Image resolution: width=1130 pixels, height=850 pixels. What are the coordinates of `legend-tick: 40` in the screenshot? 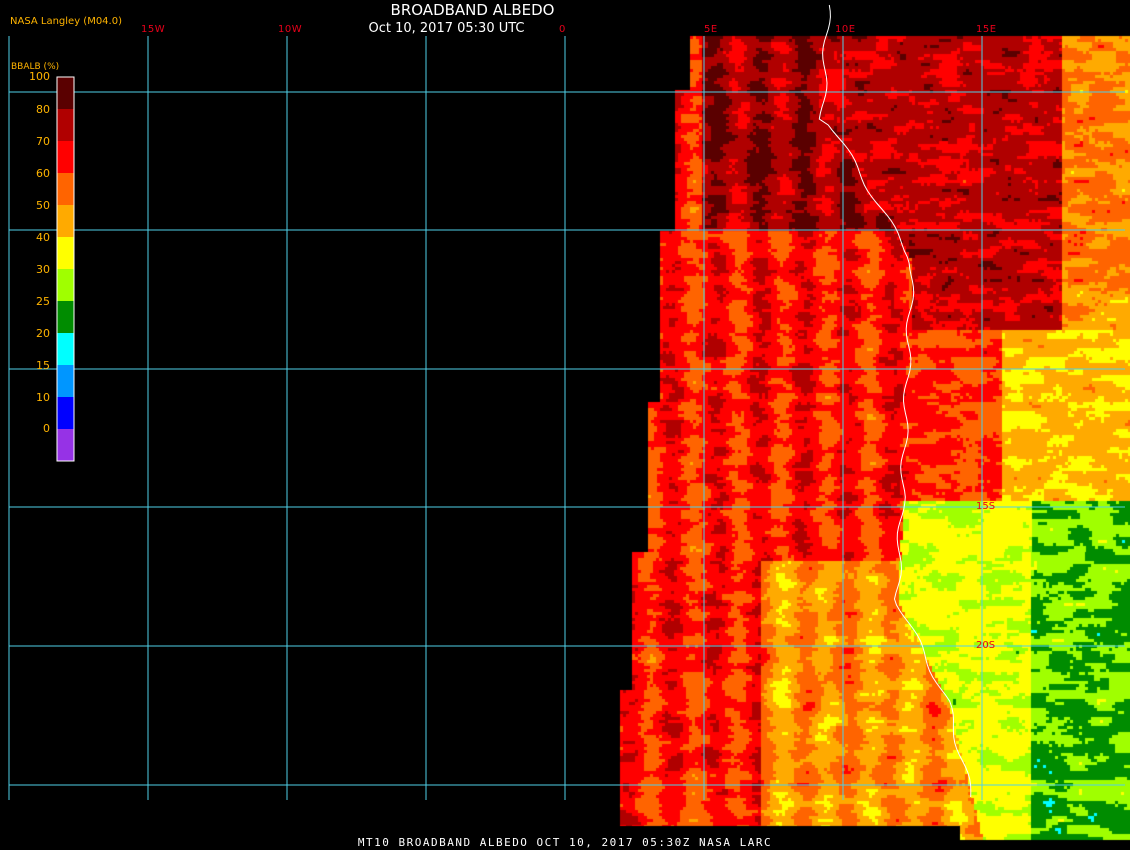 It's located at (43, 237).